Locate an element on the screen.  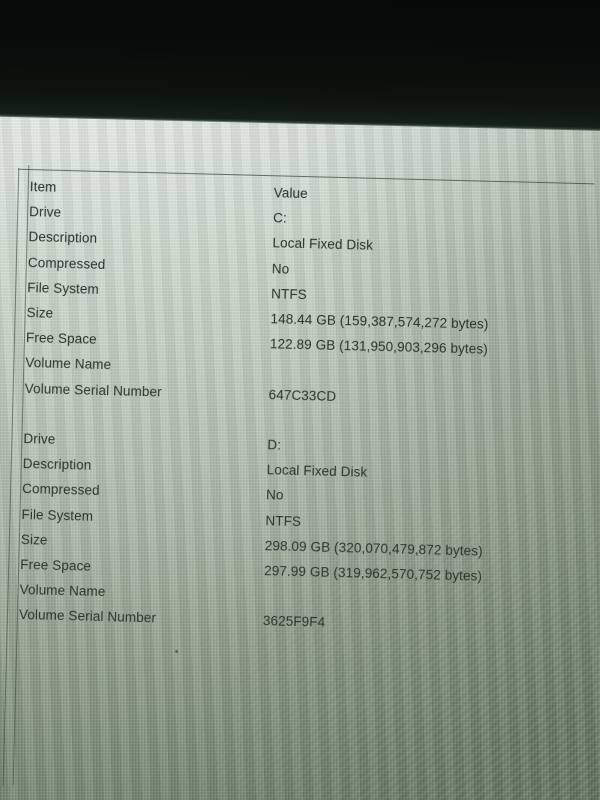
cell-value: C: is located at coordinates (279, 218).